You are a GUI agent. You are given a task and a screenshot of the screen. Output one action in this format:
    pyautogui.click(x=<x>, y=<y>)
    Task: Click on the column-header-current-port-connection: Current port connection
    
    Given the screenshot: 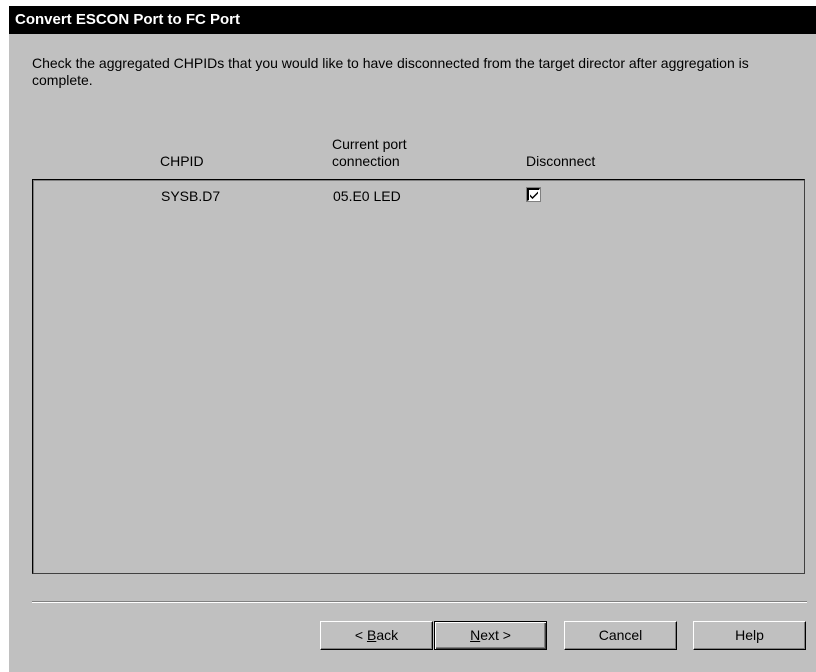 What is the action you would take?
    pyautogui.click(x=369, y=153)
    